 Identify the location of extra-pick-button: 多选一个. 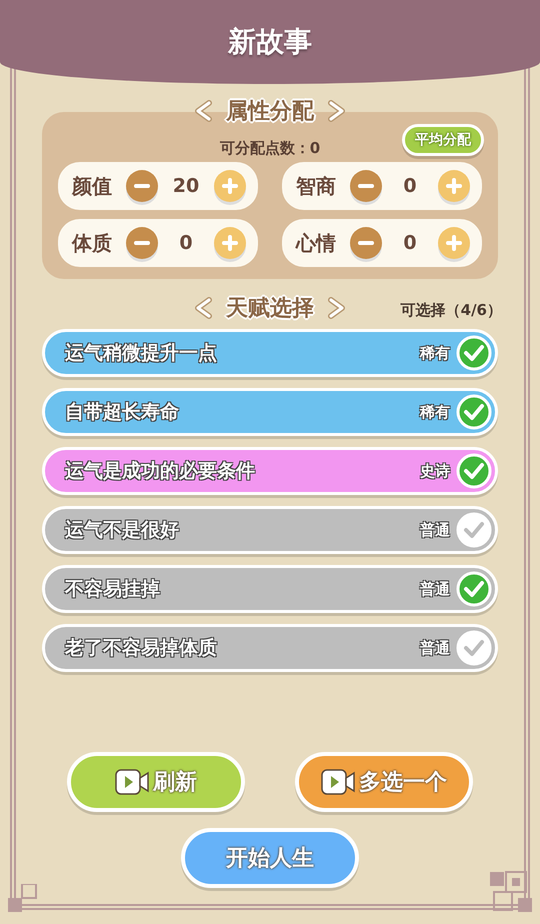
(384, 782).